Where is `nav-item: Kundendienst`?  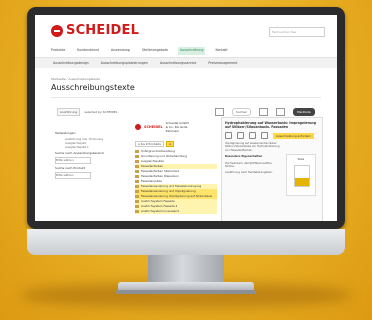
nav-item: Kundendienst is located at coordinates (88, 51).